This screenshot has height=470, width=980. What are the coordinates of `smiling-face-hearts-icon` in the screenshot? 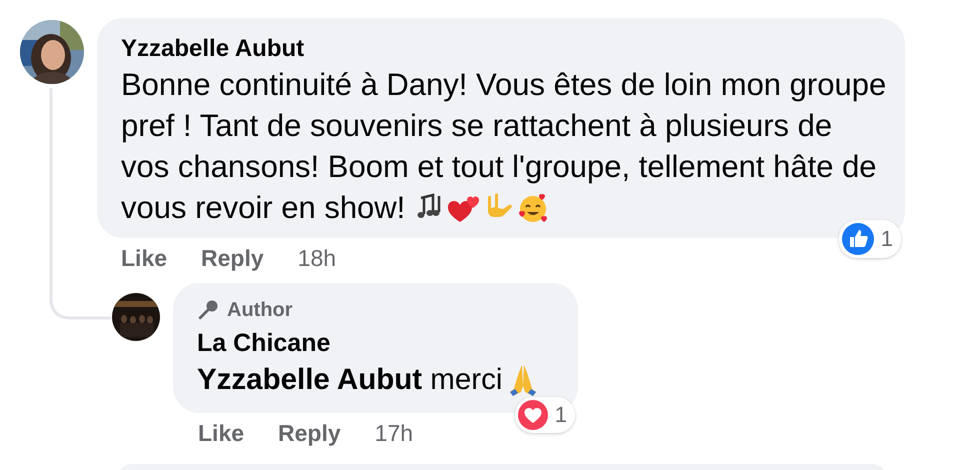 It's located at (533, 208).